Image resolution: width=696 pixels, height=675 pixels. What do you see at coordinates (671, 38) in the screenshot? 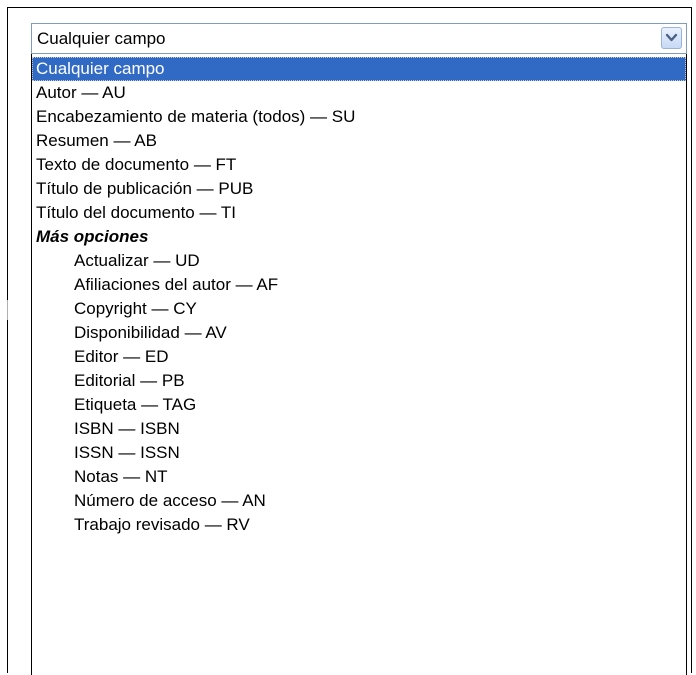
I see `chevron-down-icon` at bounding box center [671, 38].